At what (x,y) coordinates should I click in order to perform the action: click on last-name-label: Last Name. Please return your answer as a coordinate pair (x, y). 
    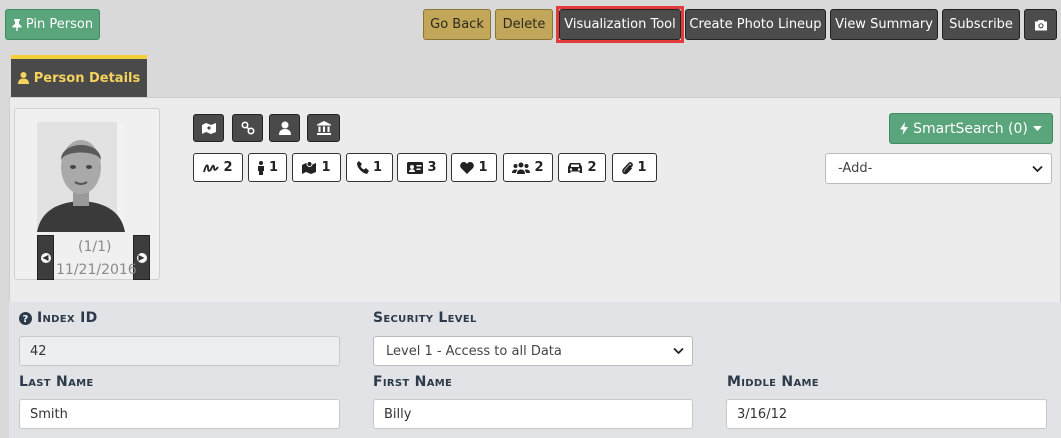
    Looking at the image, I should click on (56, 382).